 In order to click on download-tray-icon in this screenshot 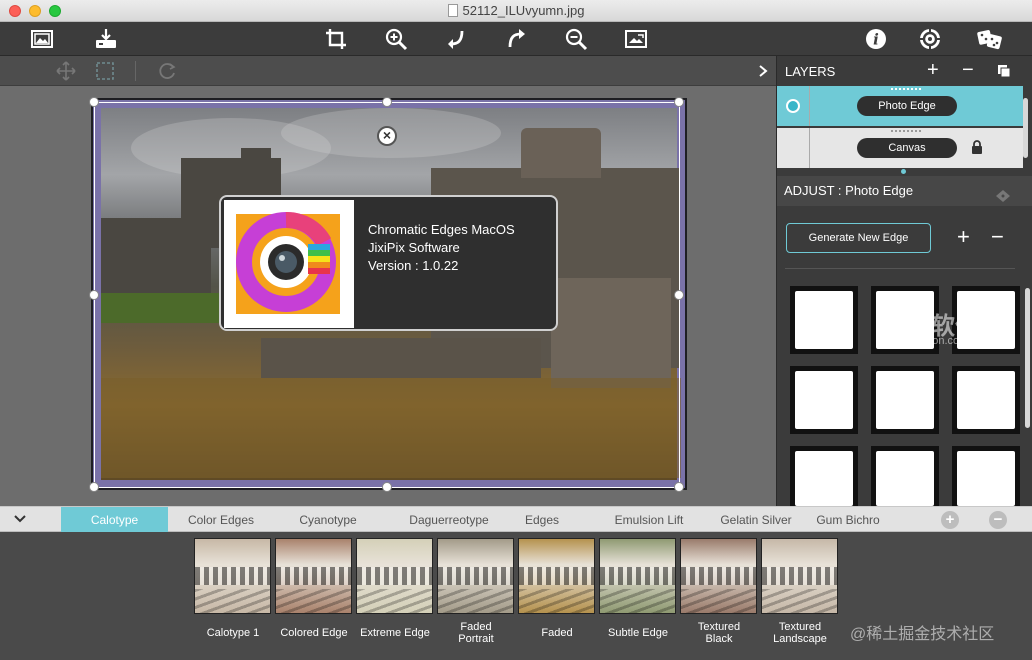, I will do `click(106, 39)`.